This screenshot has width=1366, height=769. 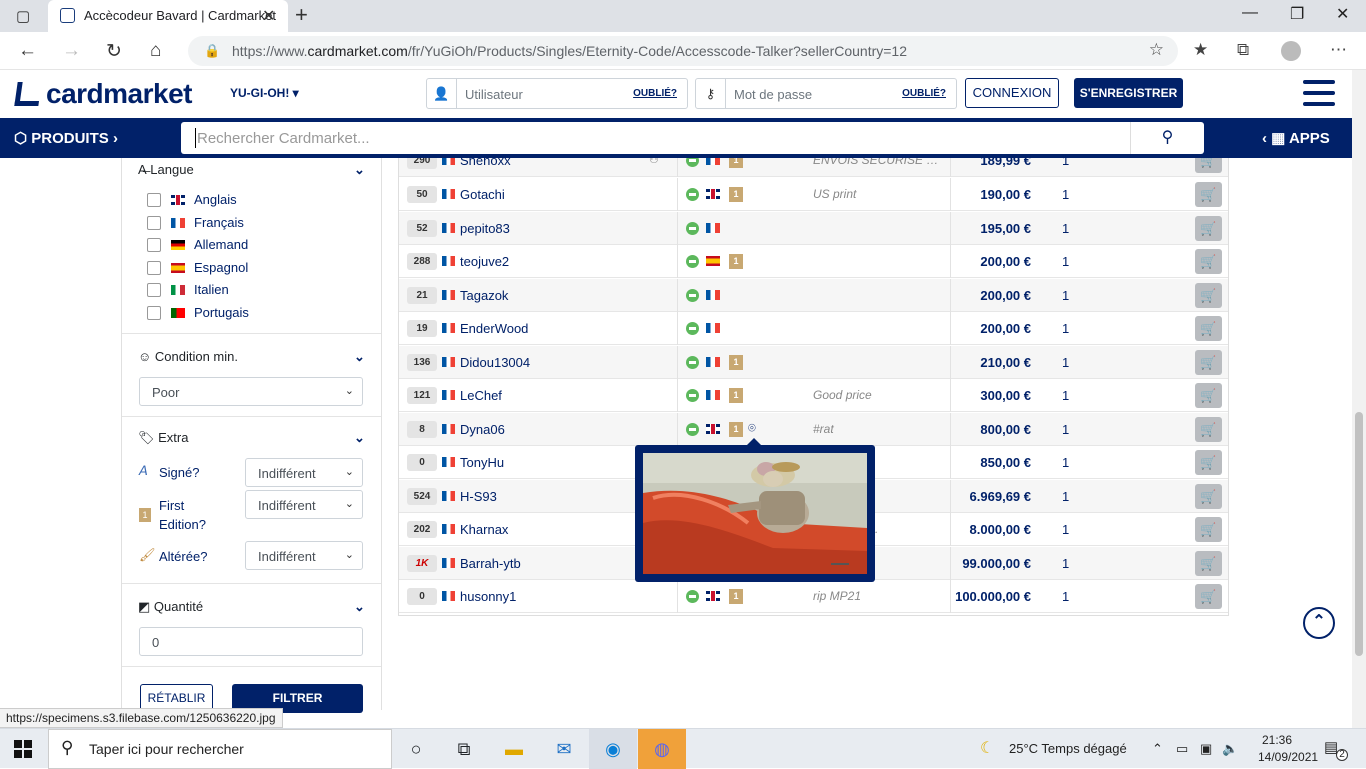 What do you see at coordinates (557, 93) in the screenshot?
I see `username-field: 👤 Utilisateur OUBLIÉ?` at bounding box center [557, 93].